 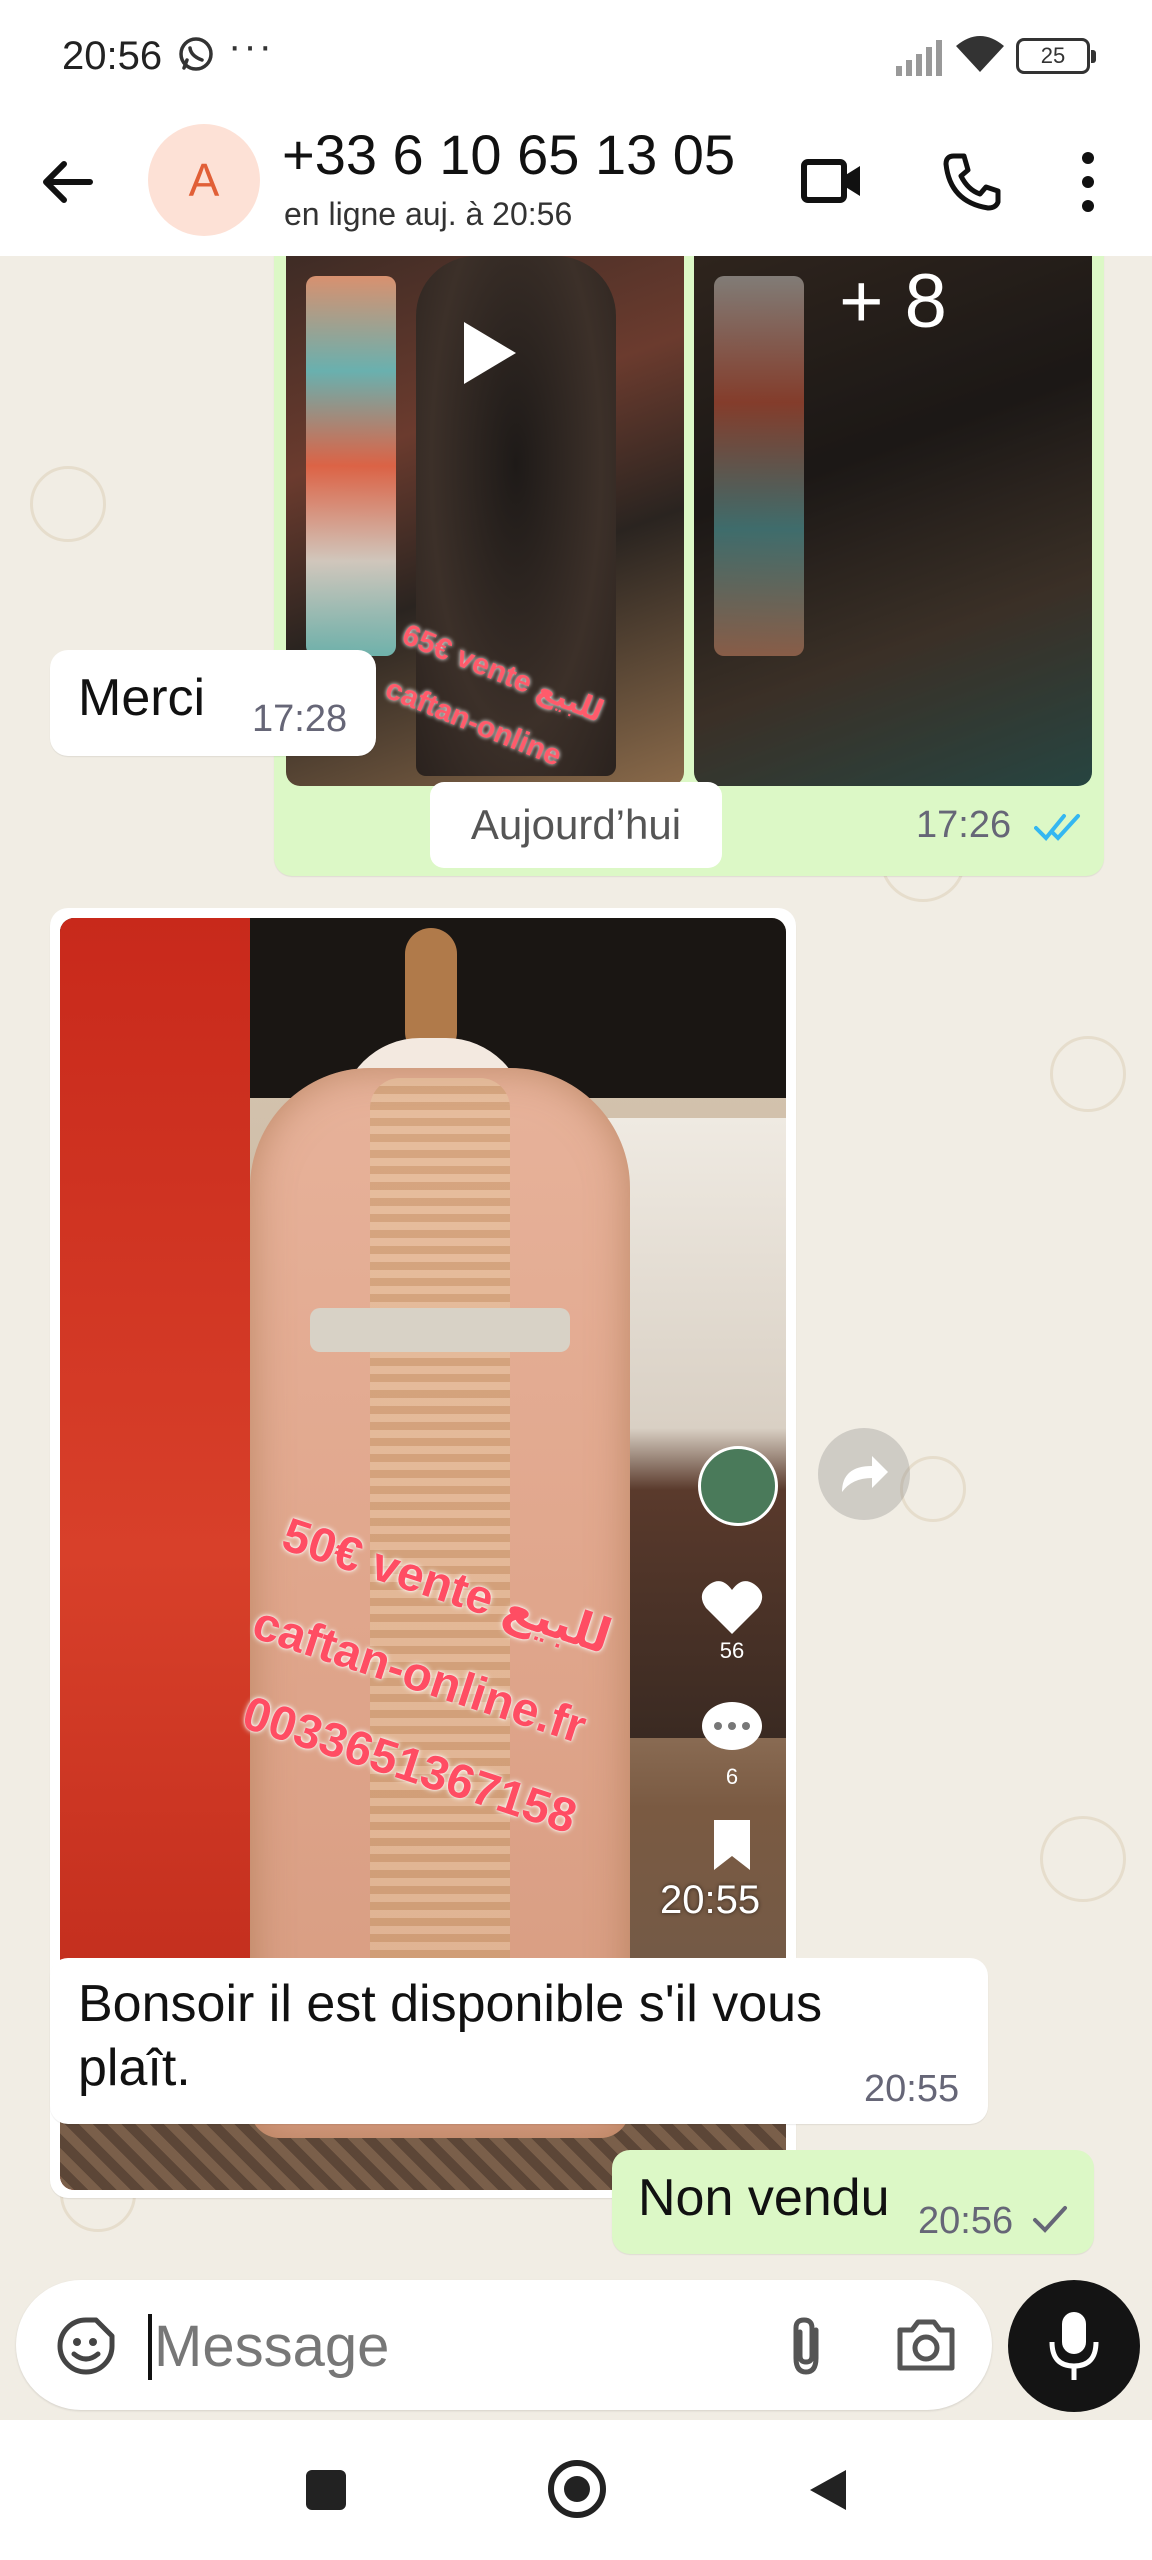 I want to click on message-input-field, so click(x=504, y=2345).